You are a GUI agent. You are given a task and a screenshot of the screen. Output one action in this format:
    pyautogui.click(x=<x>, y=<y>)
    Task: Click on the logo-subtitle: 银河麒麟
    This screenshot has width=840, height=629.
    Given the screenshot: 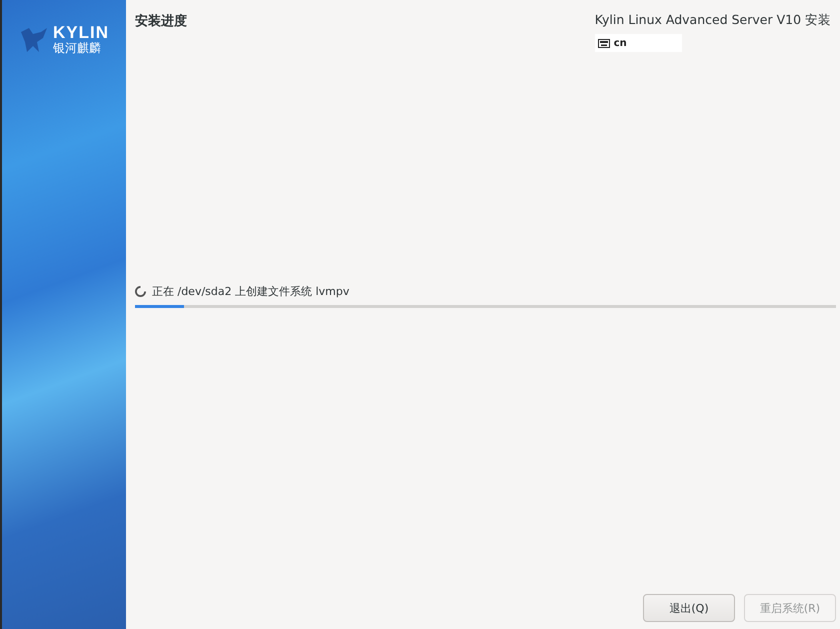 What is the action you would take?
    pyautogui.click(x=77, y=48)
    